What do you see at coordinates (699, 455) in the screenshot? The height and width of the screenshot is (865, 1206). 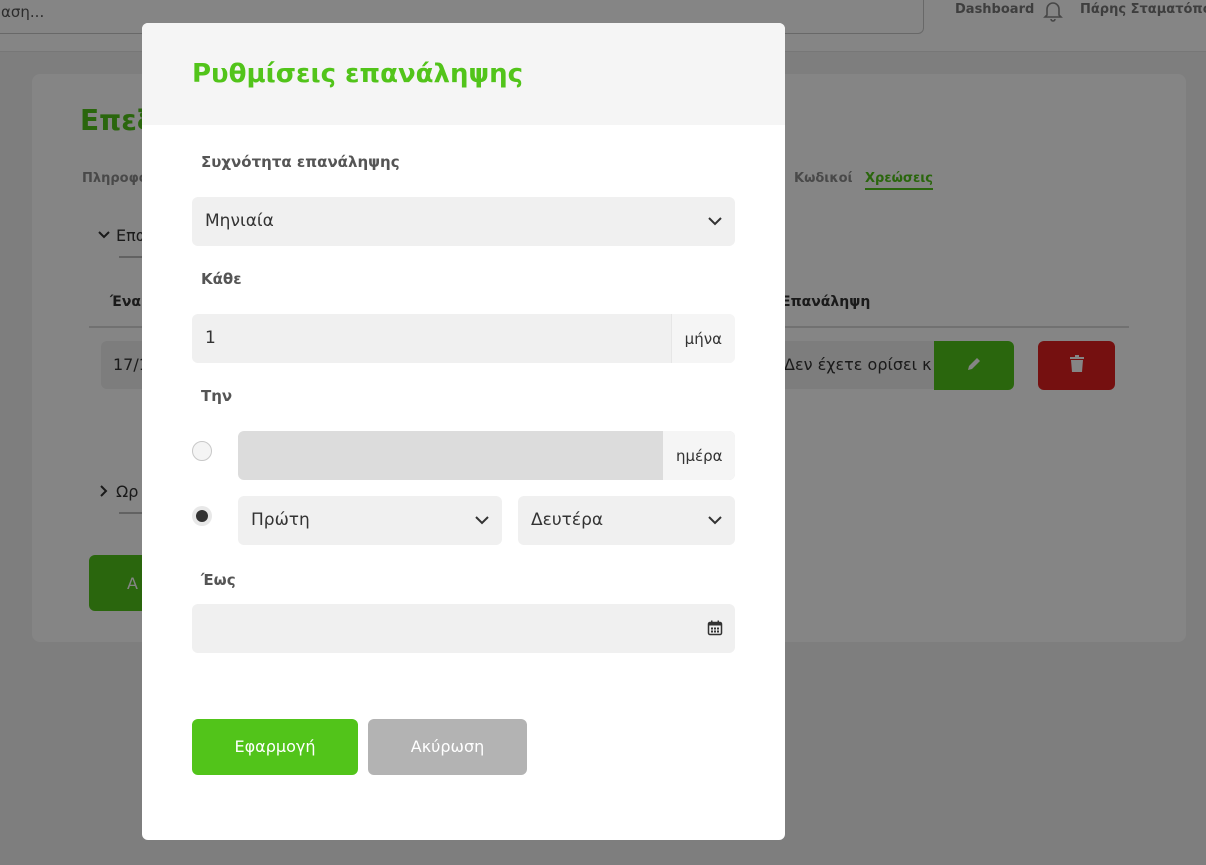 I see `day-unit: ημέρα` at bounding box center [699, 455].